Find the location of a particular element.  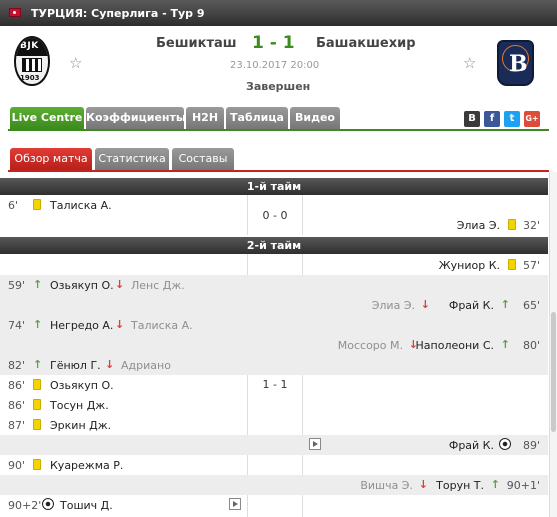

event-player-out: Моссоро М. is located at coordinates (370, 345).